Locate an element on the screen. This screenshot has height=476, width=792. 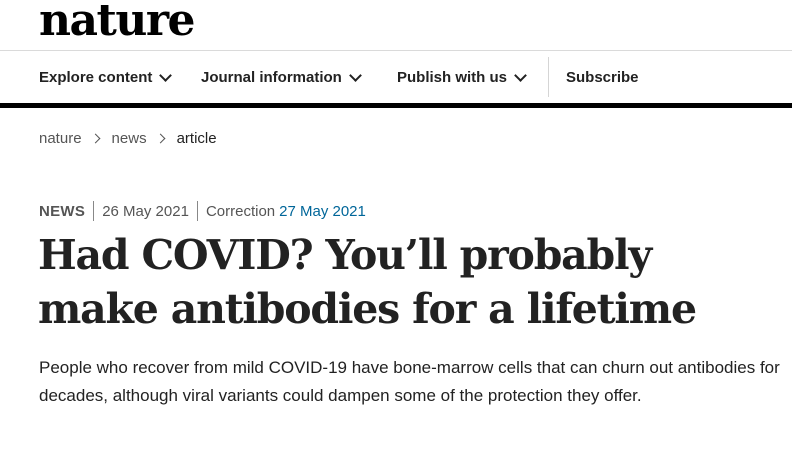
breadcrumb: nature news article is located at coordinates (128, 138).